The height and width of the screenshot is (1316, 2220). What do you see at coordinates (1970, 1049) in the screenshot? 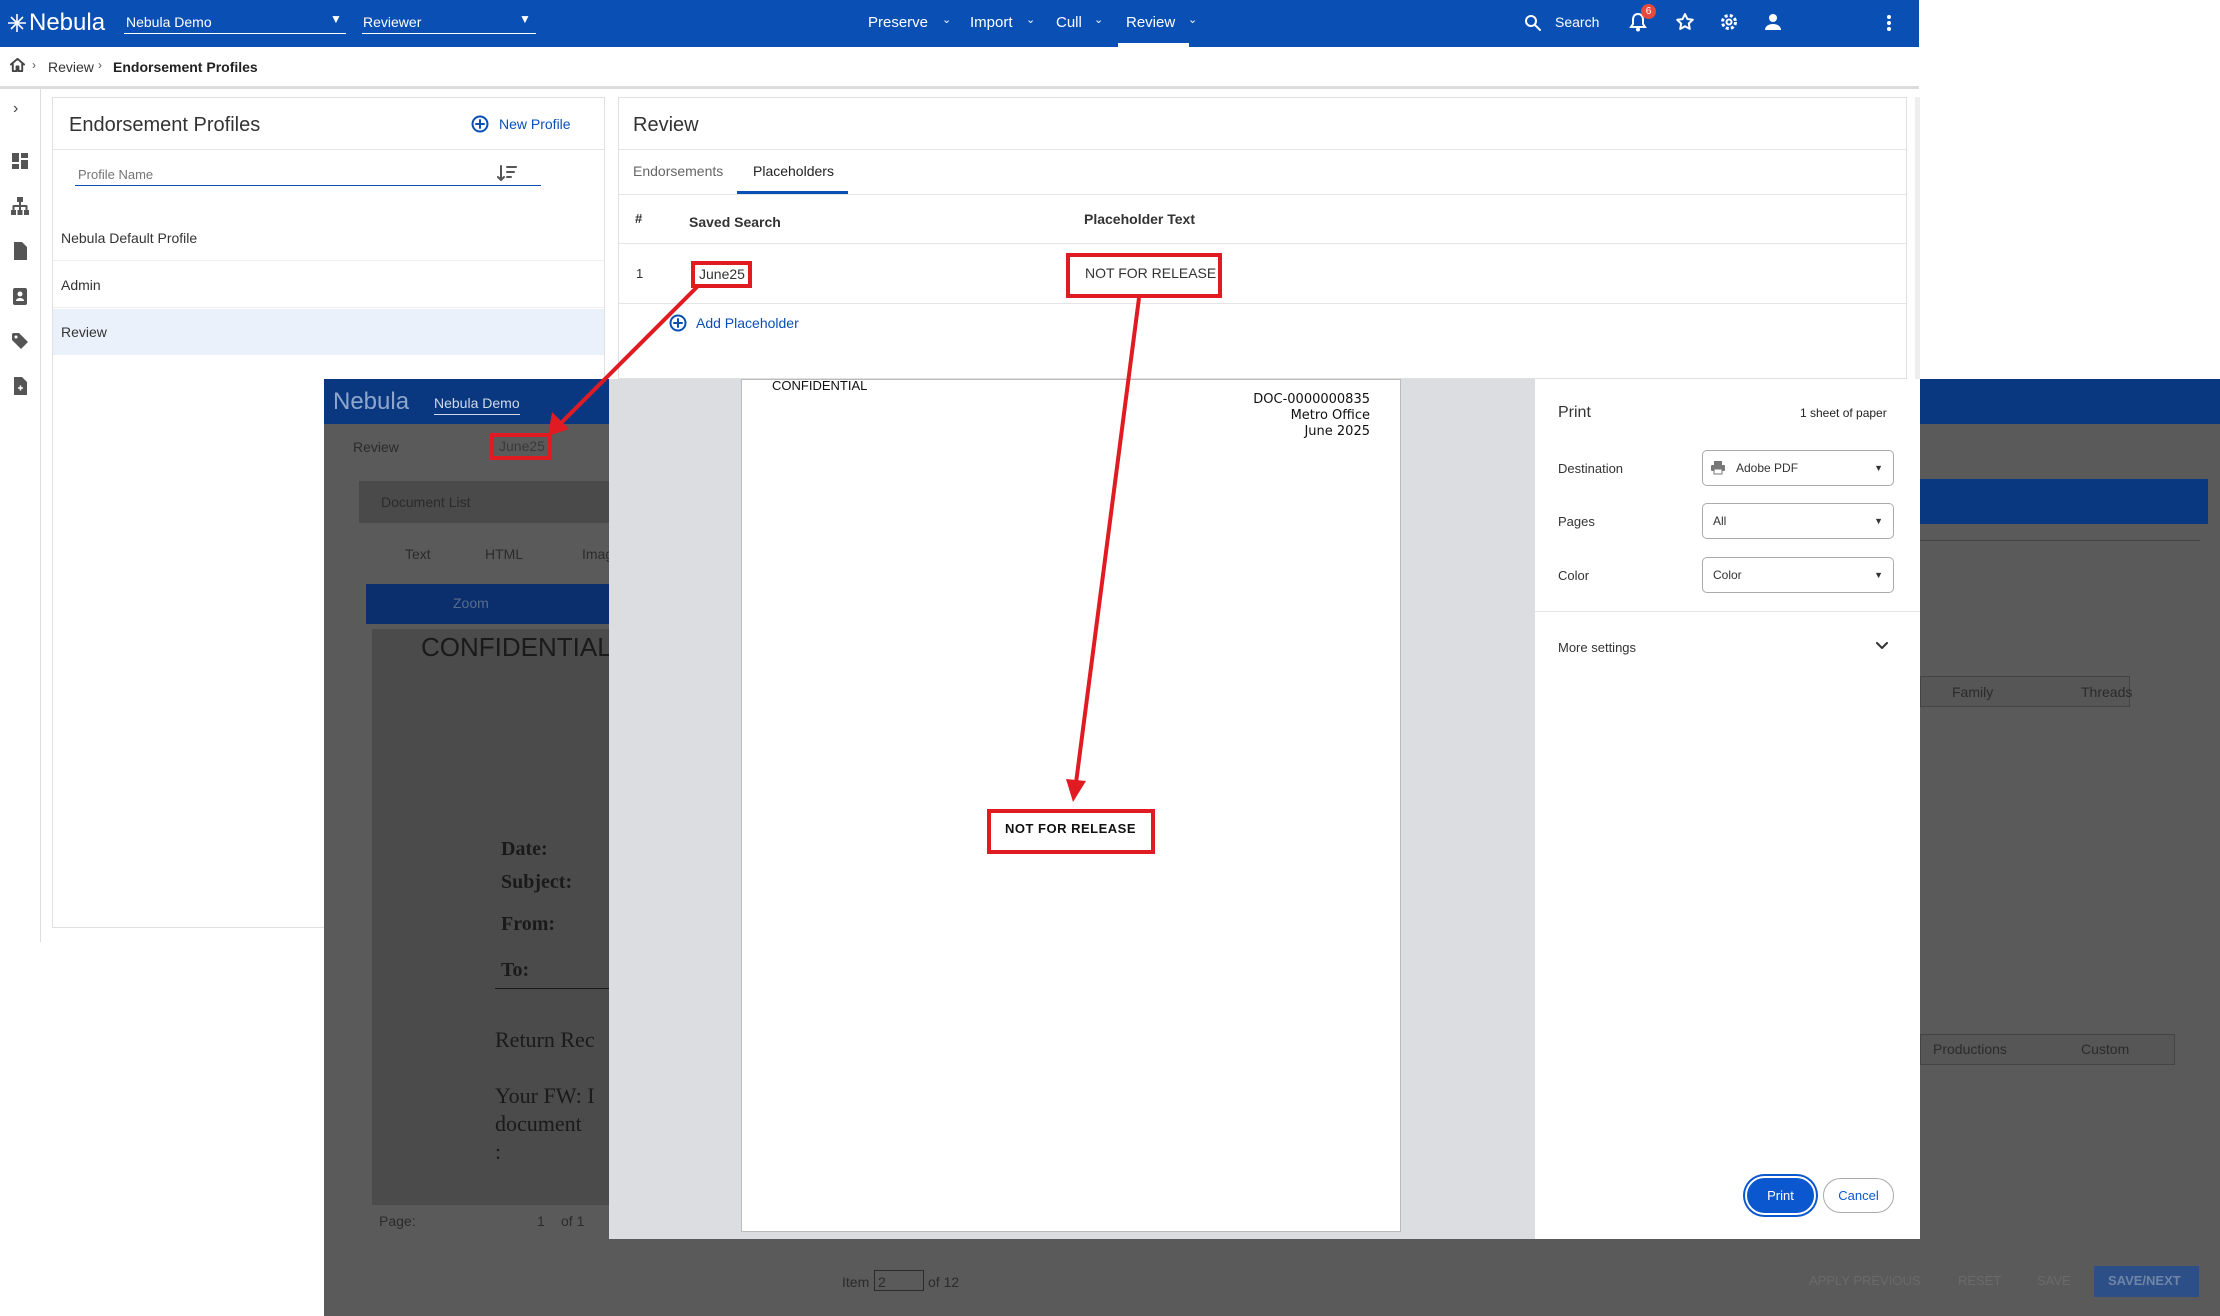
I see `tab-productions: Productions` at bounding box center [1970, 1049].